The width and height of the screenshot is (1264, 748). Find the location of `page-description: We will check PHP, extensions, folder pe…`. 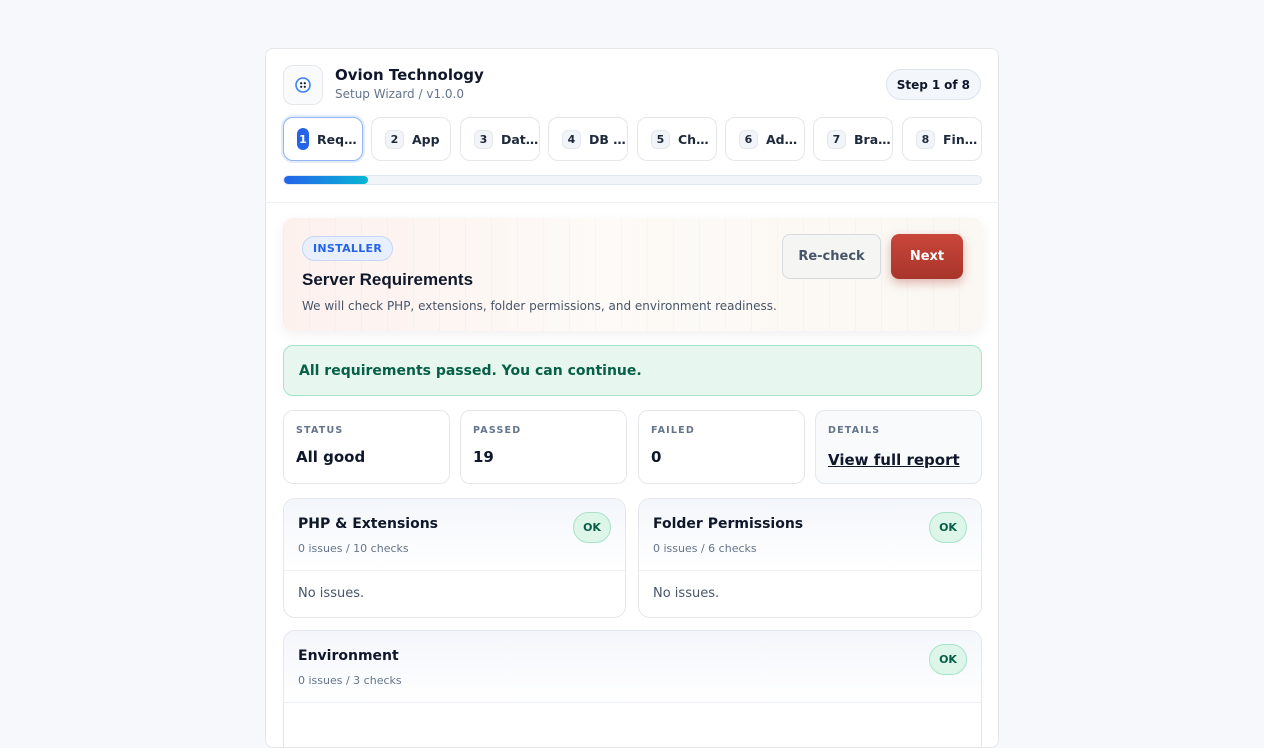

page-description: We will check PHP, extensions, folder pe… is located at coordinates (539, 306).